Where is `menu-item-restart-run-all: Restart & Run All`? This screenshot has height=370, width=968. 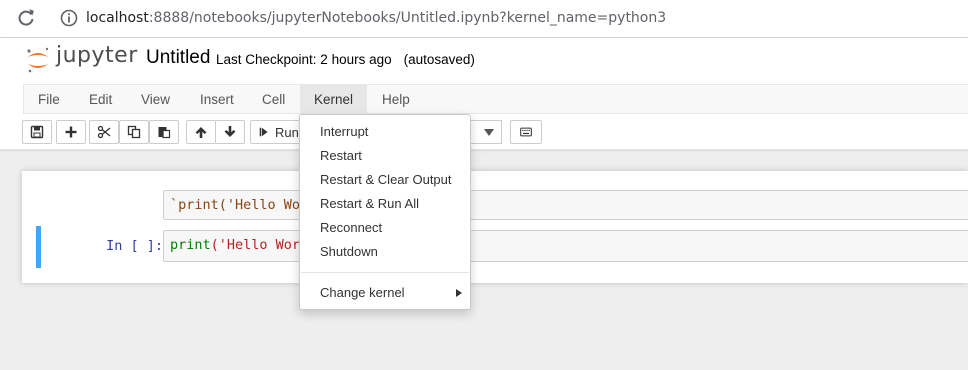
menu-item-restart-run-all: Restart & Run All is located at coordinates (385, 204).